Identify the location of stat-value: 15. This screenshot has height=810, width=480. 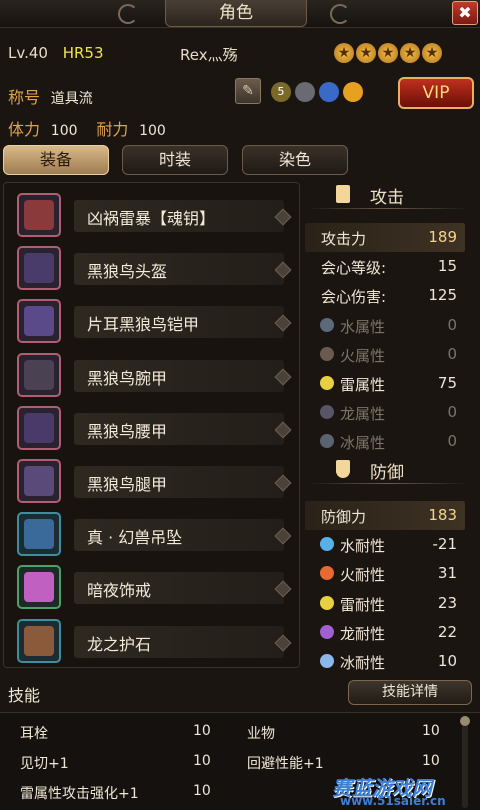
(447, 266).